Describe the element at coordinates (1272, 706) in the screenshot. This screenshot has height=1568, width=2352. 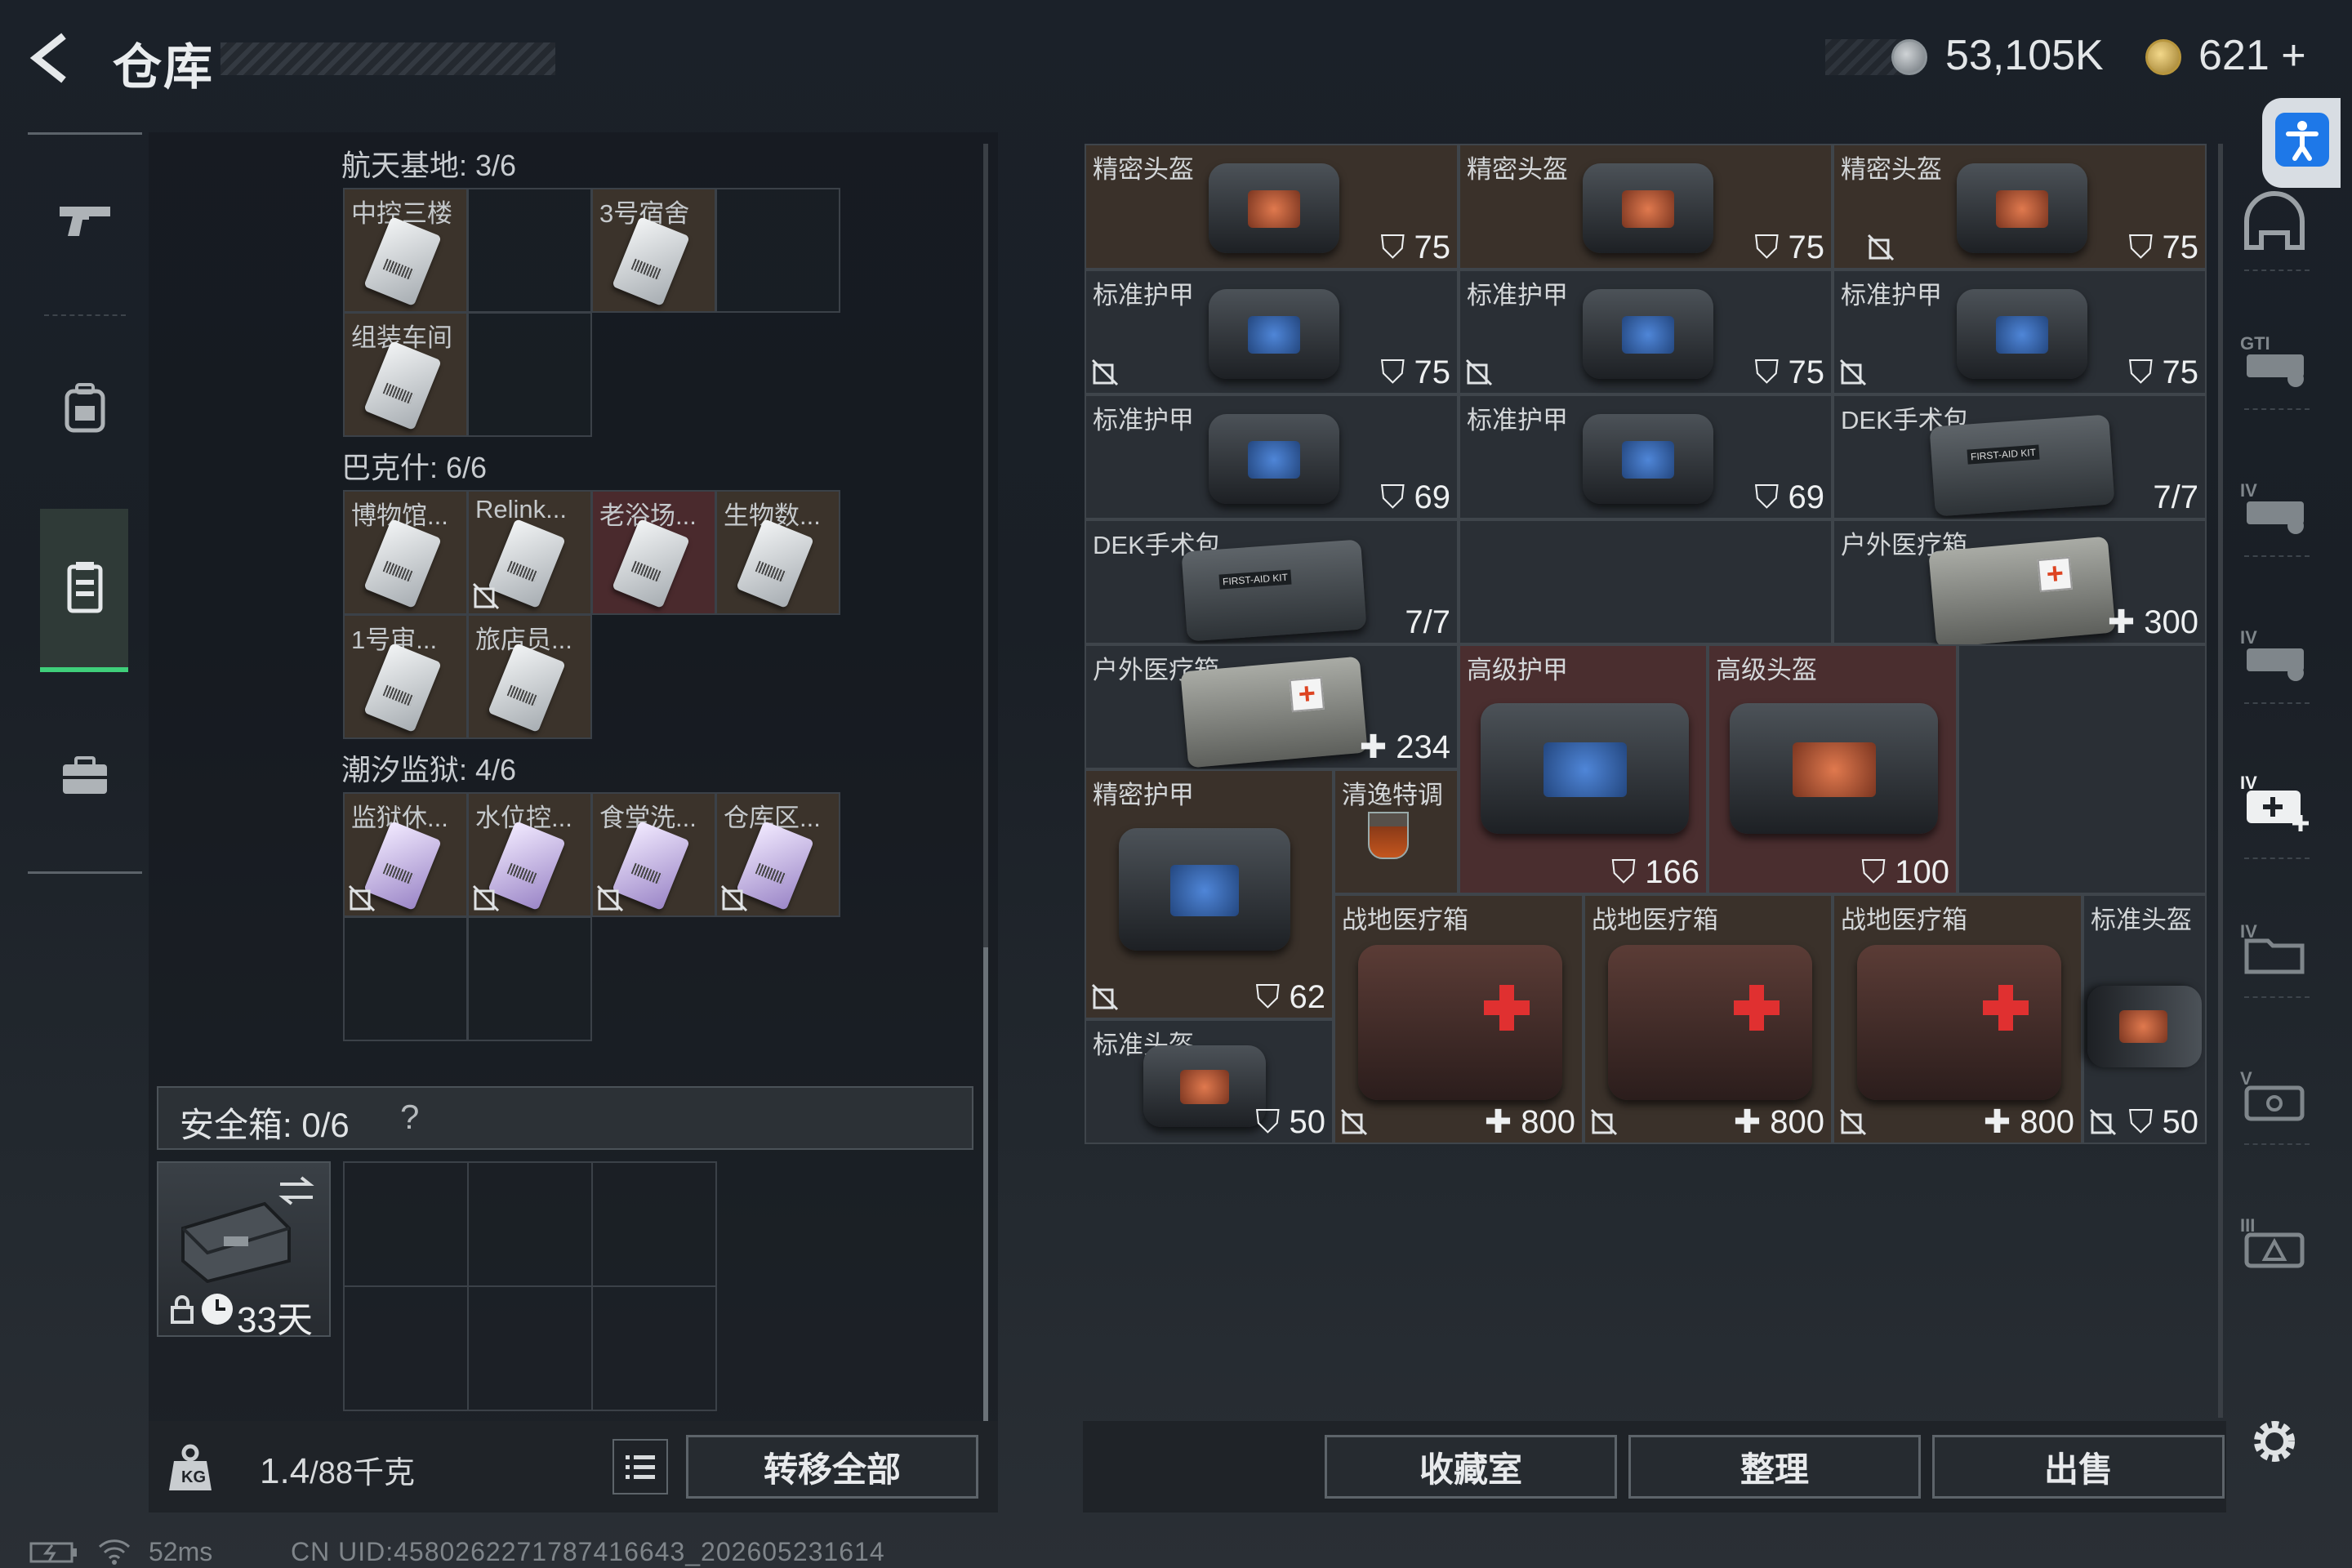
I see `inventory-item: 户外医疗箱 ✚ 234` at that location.